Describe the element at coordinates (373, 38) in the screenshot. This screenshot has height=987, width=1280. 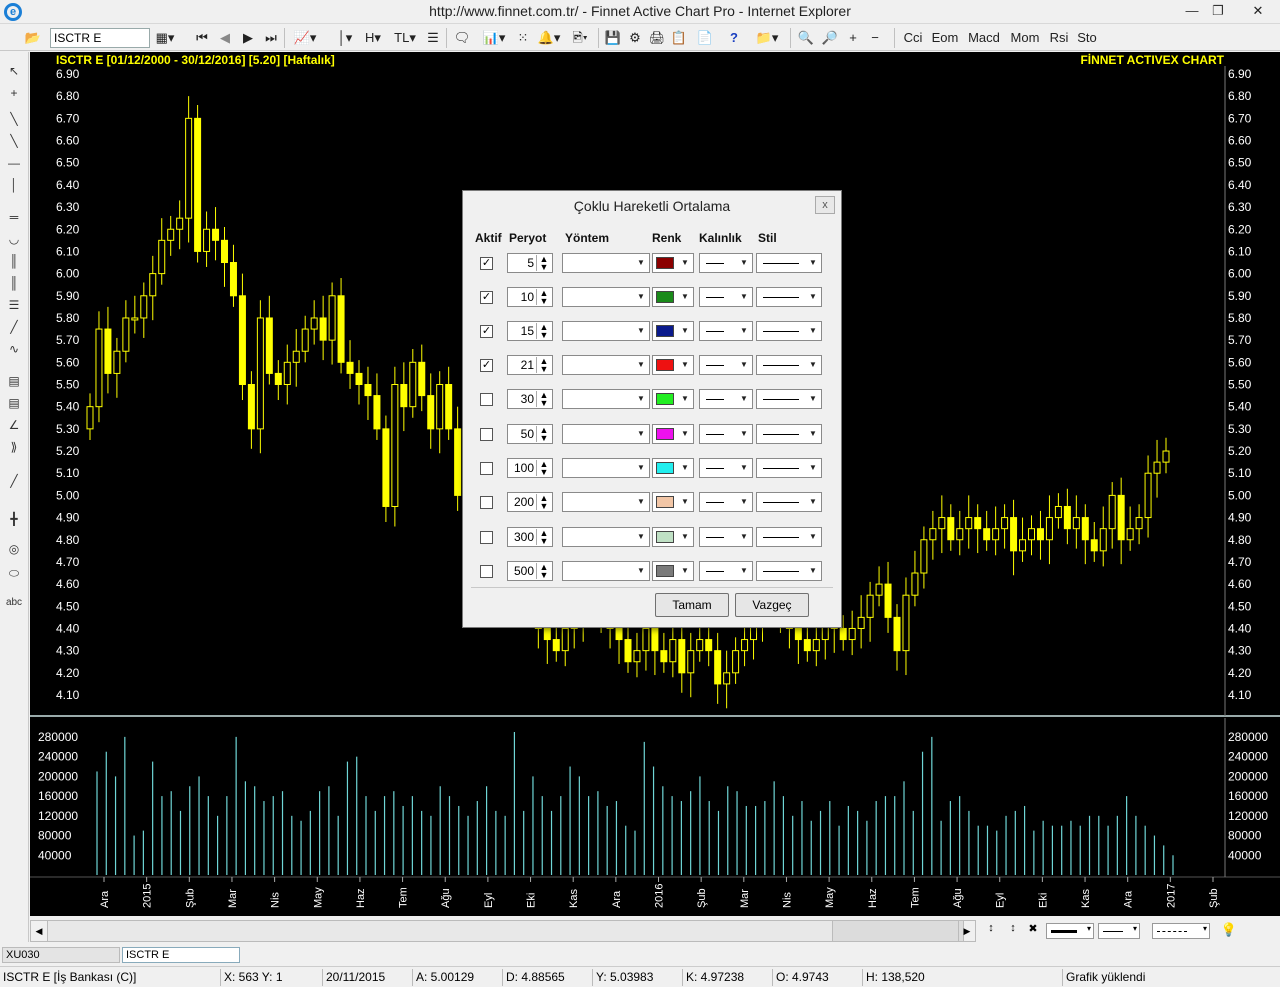
I see `period-dropdown: H▾` at that location.